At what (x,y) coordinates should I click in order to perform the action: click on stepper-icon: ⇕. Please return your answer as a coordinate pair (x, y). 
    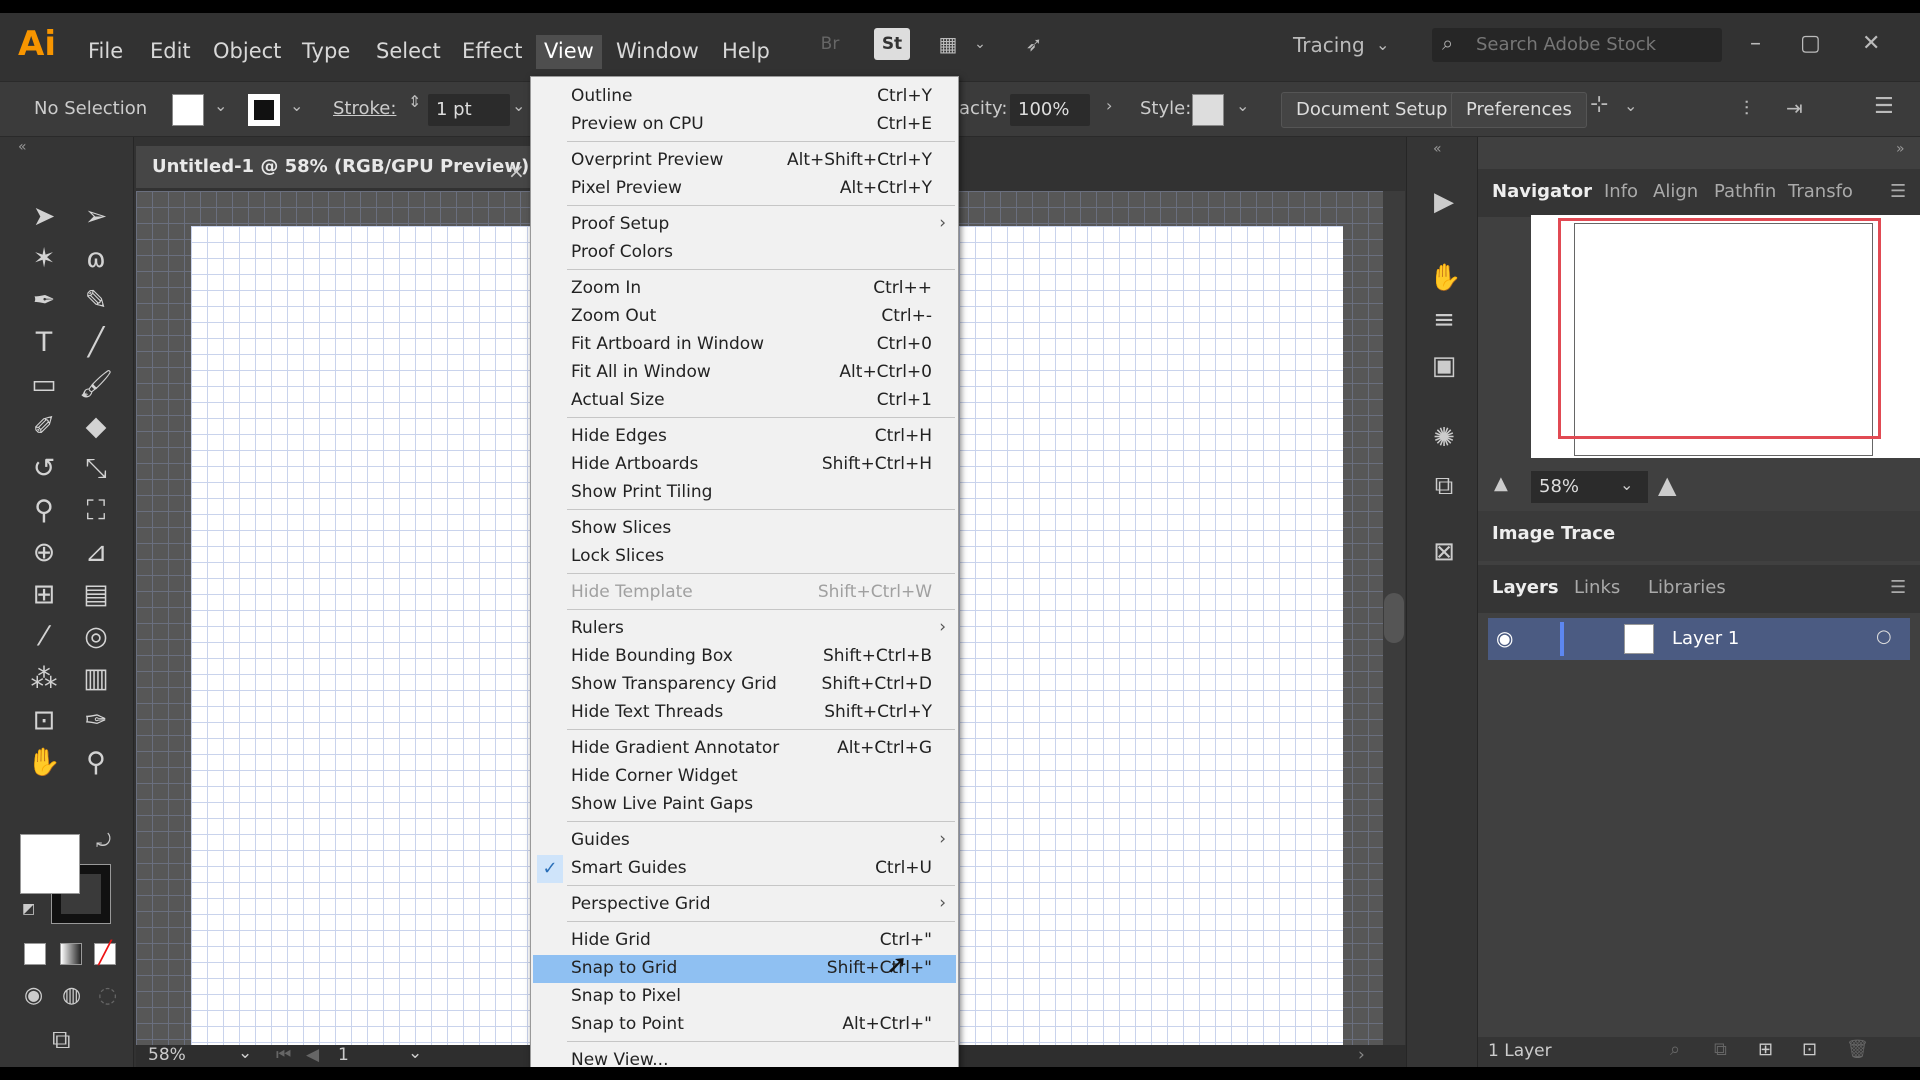
    Looking at the image, I should click on (414, 101).